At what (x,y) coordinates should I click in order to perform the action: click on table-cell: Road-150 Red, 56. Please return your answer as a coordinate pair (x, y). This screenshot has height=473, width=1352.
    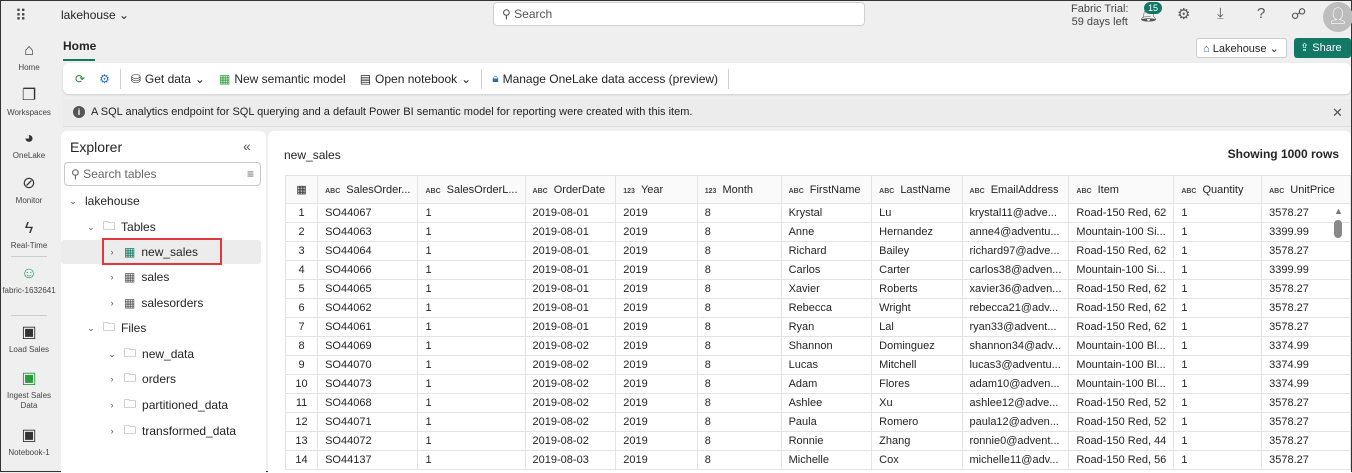
    Looking at the image, I should click on (1121, 460).